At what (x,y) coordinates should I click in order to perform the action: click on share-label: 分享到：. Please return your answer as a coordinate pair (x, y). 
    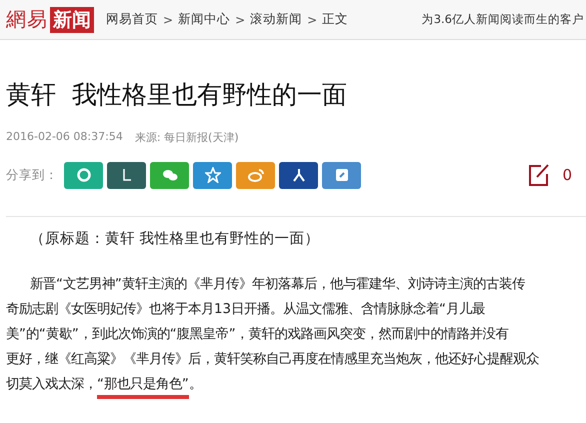
    Looking at the image, I should click on (32, 175).